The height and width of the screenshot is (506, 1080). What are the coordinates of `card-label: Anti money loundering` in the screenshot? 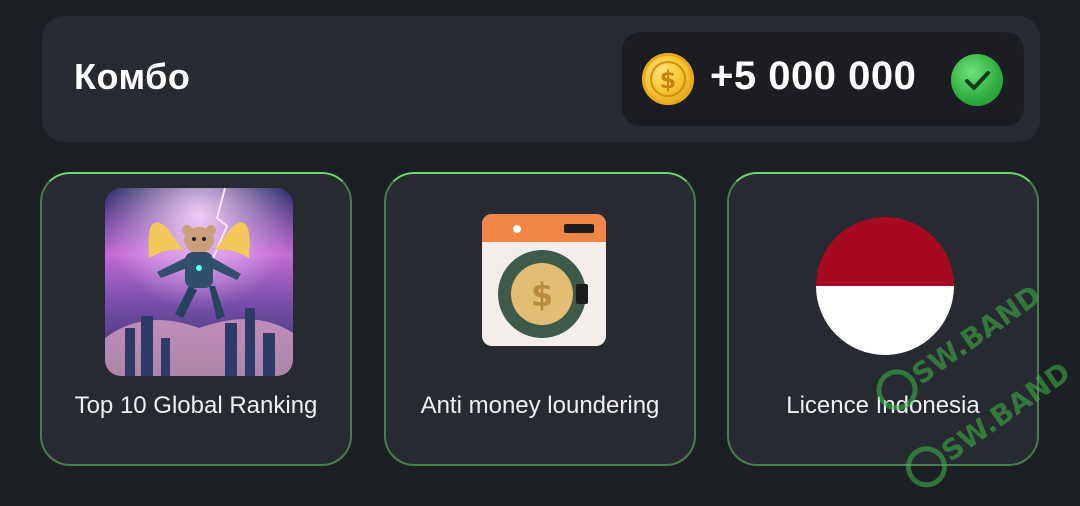 It's located at (540, 405).